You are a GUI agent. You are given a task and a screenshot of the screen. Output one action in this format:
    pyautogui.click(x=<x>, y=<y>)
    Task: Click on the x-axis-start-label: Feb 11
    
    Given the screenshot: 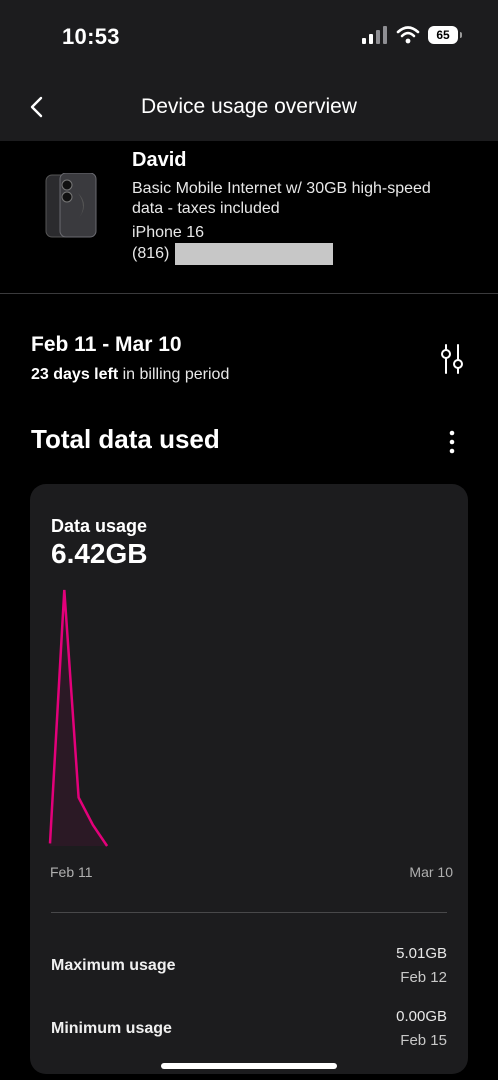 What is the action you would take?
    pyautogui.click(x=71, y=872)
    